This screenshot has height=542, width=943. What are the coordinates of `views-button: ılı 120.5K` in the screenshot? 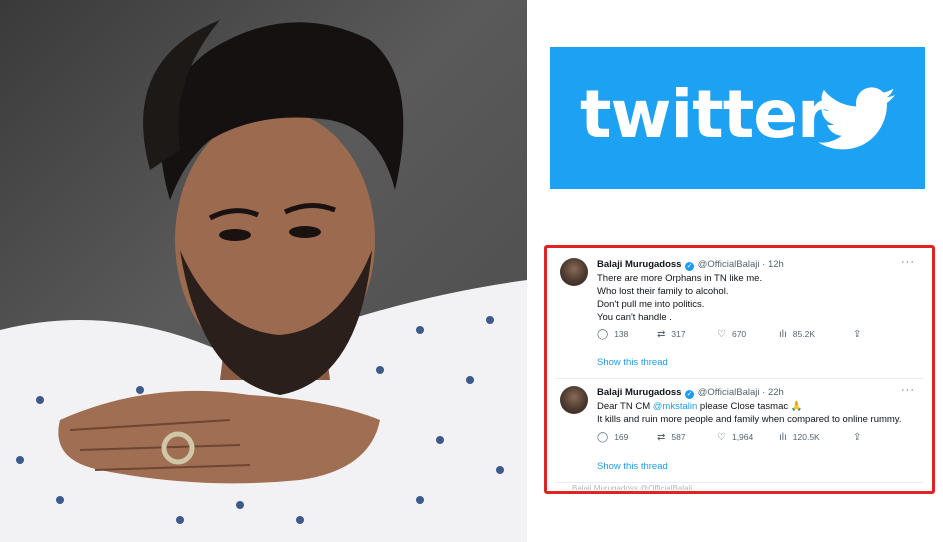 It's located at (799, 437).